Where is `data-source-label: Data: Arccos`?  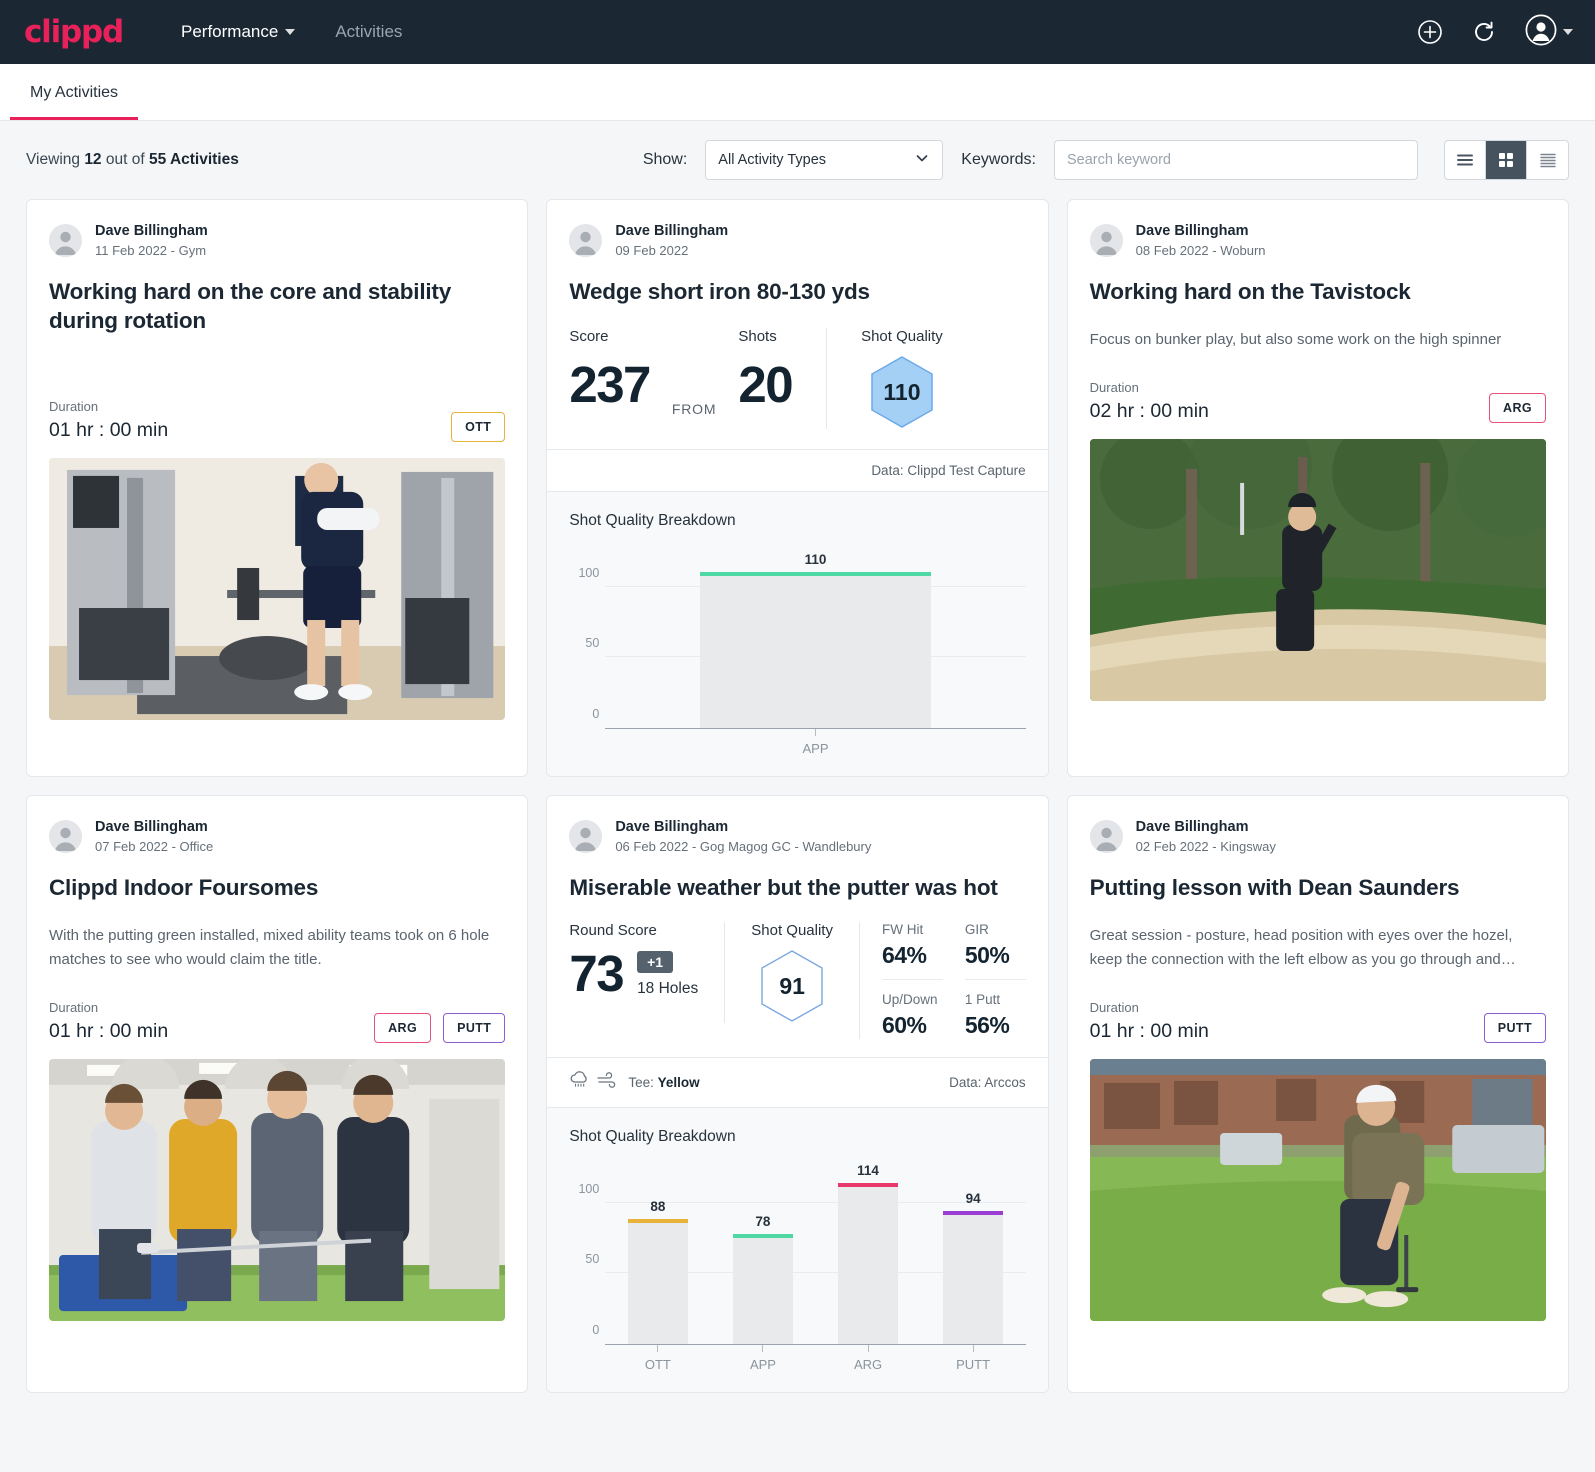 data-source-label: Data: Arccos is located at coordinates (987, 1082).